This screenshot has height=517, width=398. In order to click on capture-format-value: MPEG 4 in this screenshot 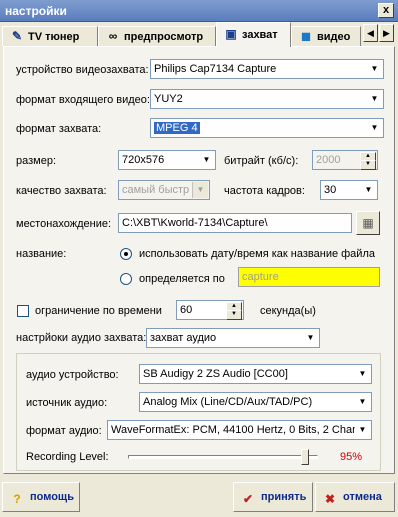, I will do `click(177, 128)`.